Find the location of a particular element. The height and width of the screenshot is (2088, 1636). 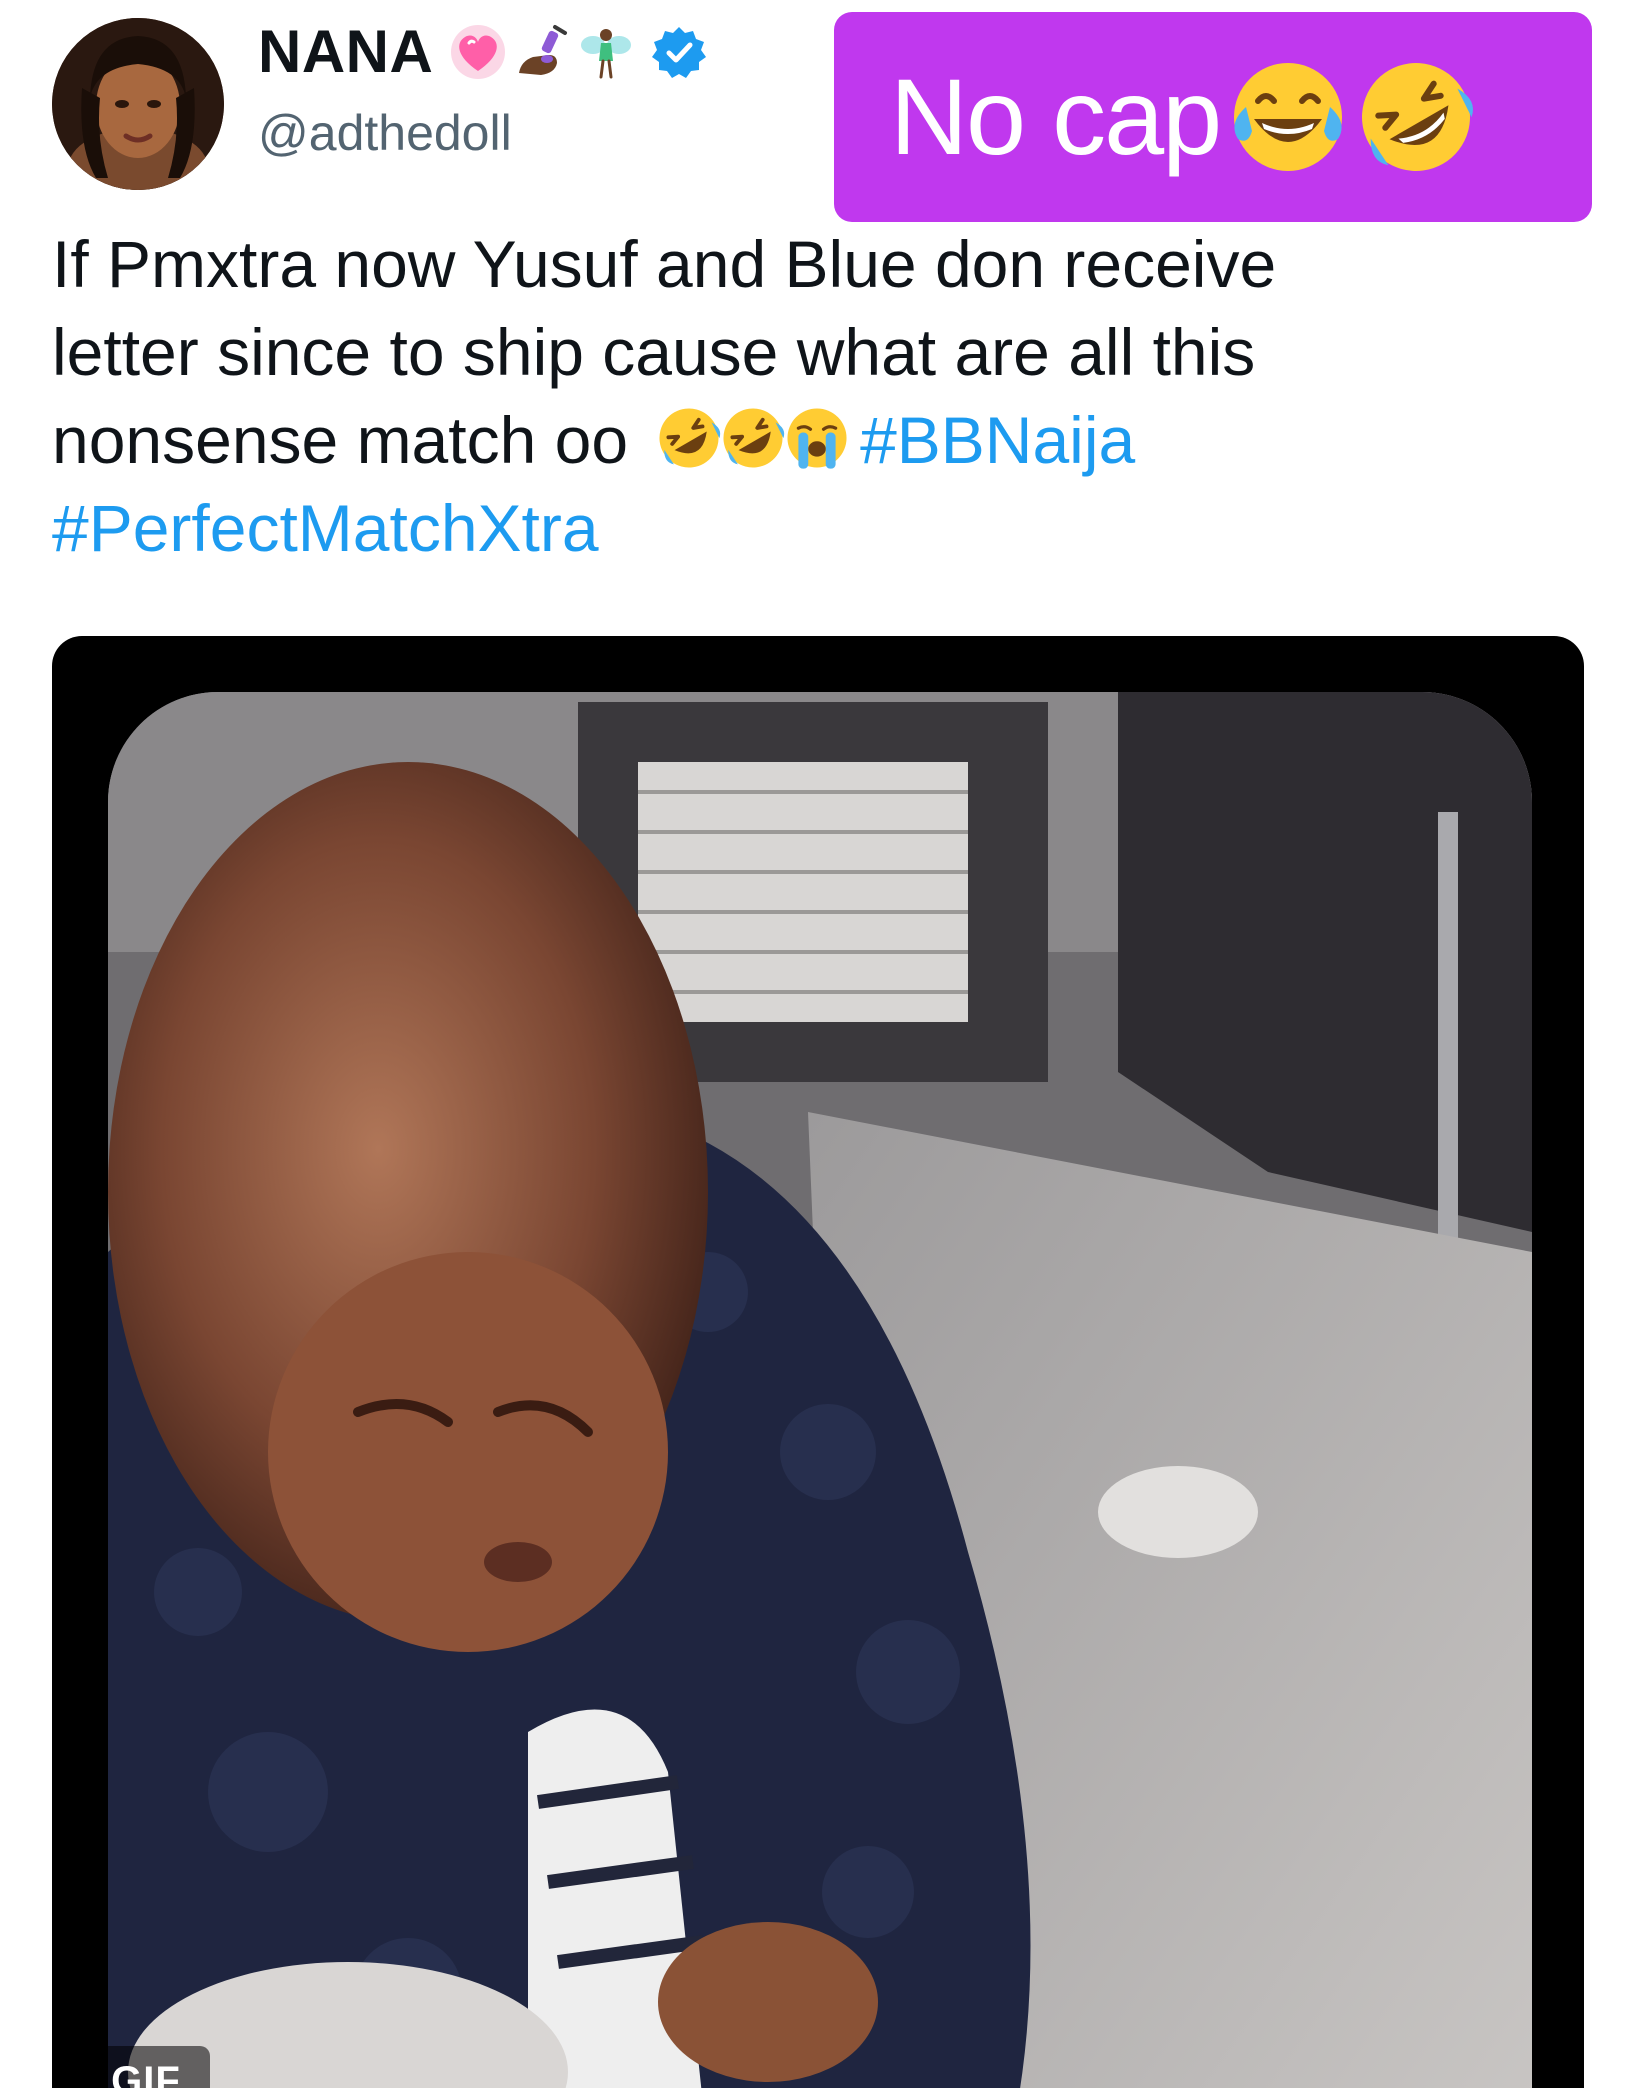

avatar-portrait-image is located at coordinates (138, 104).